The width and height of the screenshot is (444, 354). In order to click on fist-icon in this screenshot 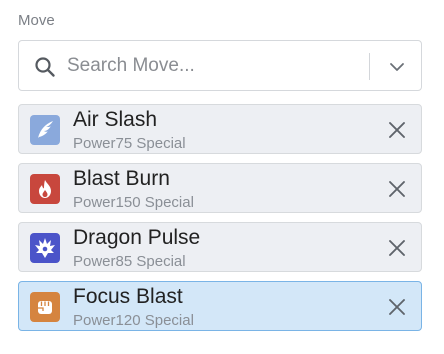, I will do `click(45, 307)`.